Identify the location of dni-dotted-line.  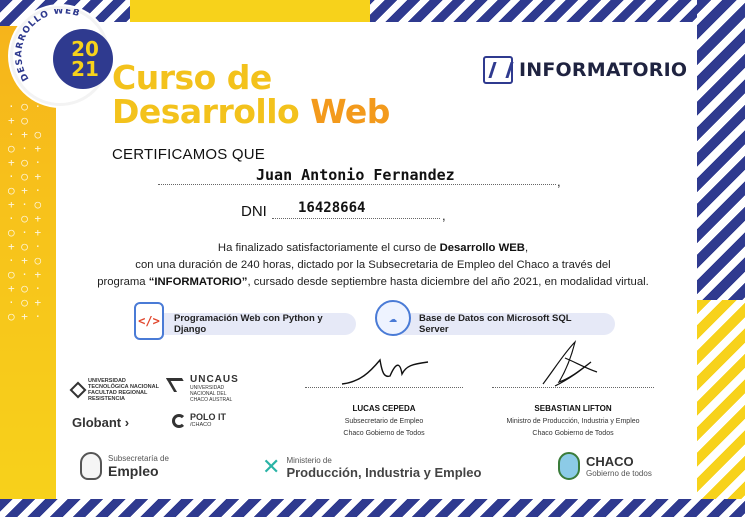
(356, 218).